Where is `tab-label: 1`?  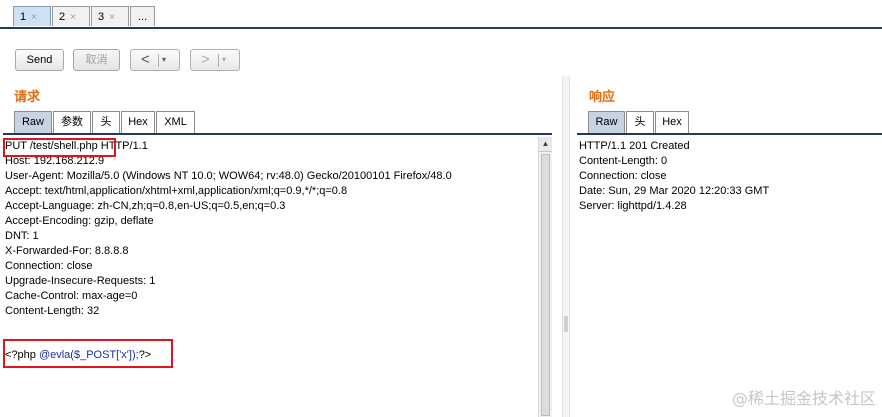 tab-label: 1 is located at coordinates (23, 17).